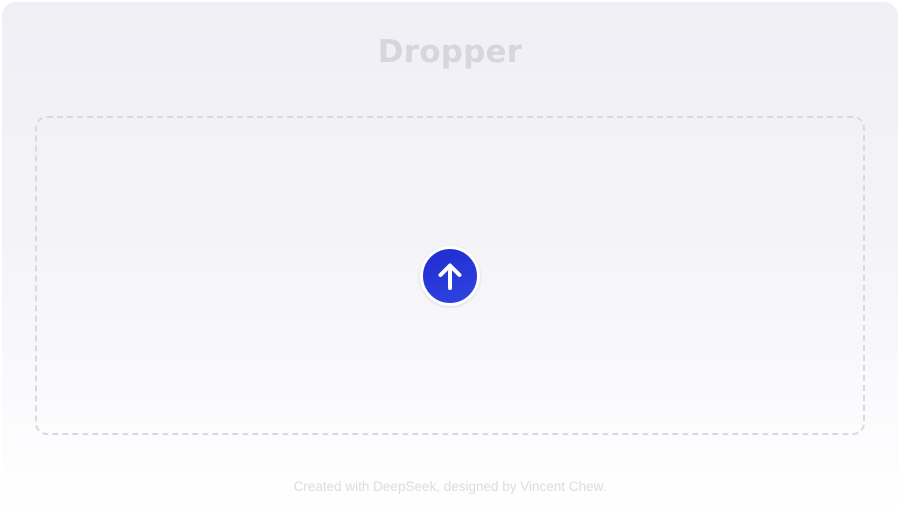  What do you see at coordinates (450, 52) in the screenshot?
I see `page-title: Dropper` at bounding box center [450, 52].